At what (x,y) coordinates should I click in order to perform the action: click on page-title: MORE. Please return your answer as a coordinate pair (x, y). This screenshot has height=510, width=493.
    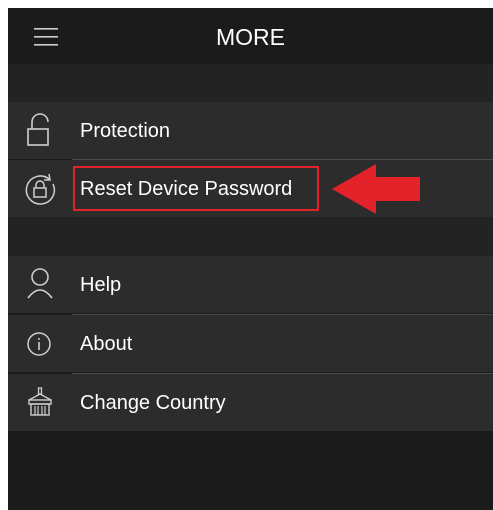
    Looking at the image, I should click on (250, 37).